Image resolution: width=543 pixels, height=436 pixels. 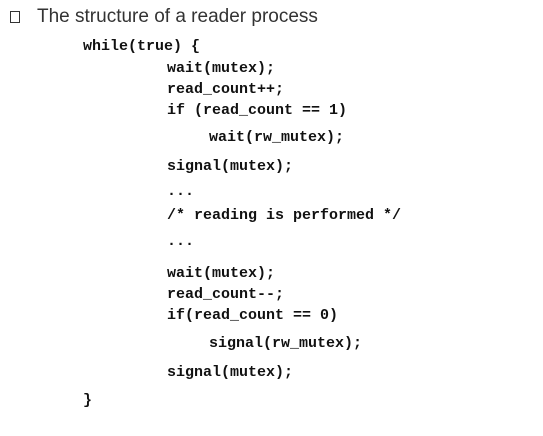 What do you see at coordinates (177, 16) in the screenshot?
I see `slide-heading: The structure of a reader process` at bounding box center [177, 16].